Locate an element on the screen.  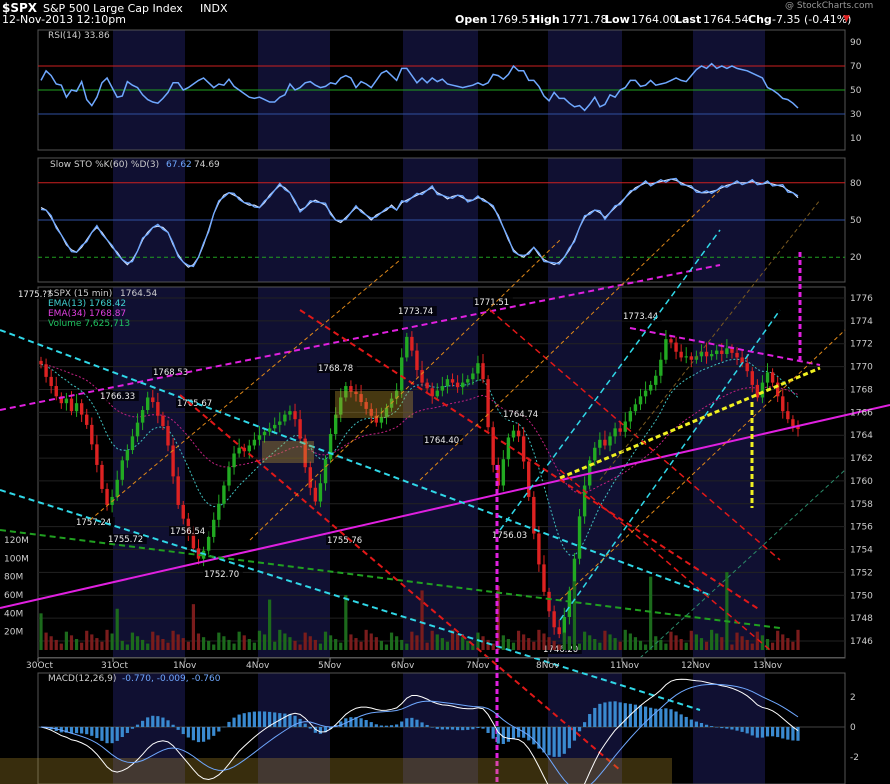
ema13-legend: EMA(13) 1768.42 is located at coordinates (87, 304).